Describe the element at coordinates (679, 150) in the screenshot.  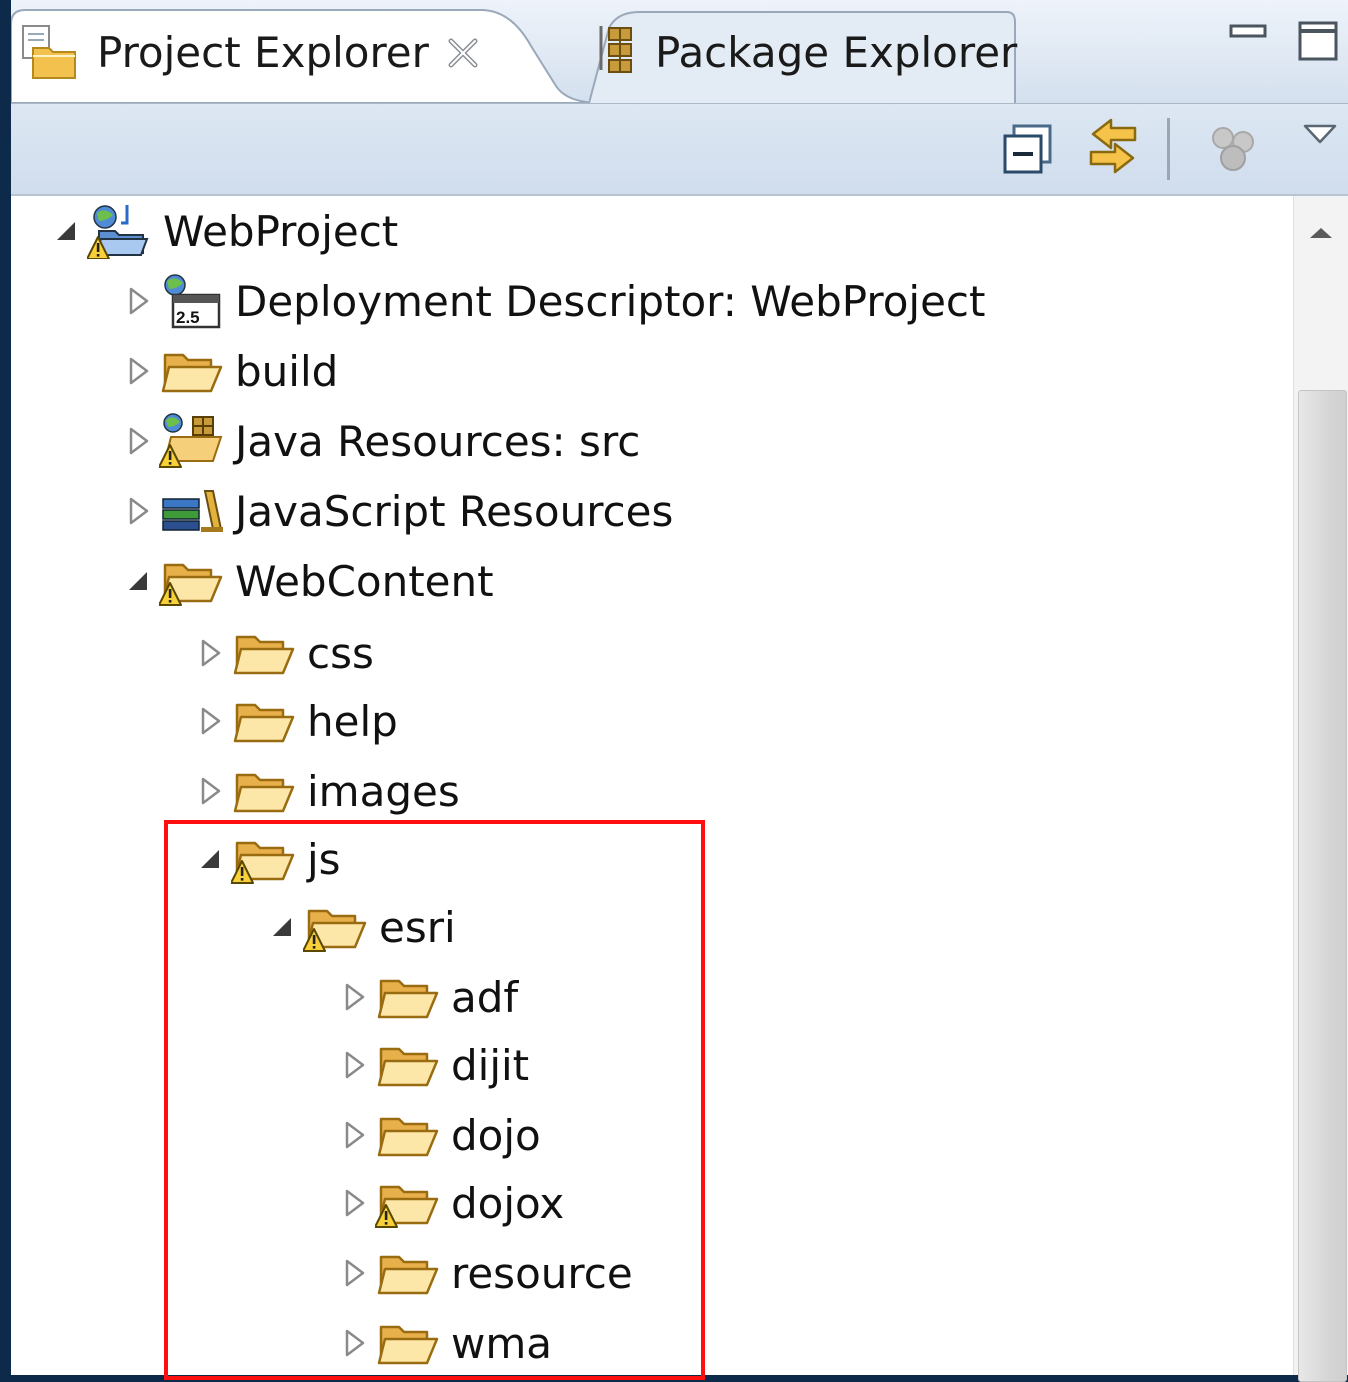
I see `view-toolbar` at that location.